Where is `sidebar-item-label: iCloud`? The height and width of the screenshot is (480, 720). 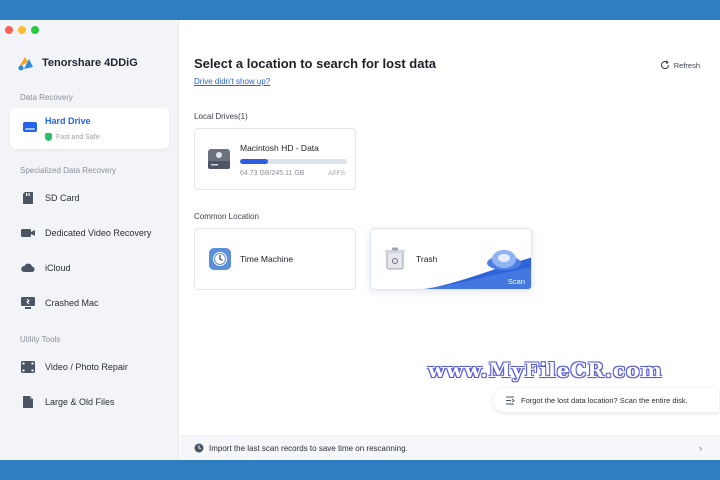 sidebar-item-label: iCloud is located at coordinates (58, 268).